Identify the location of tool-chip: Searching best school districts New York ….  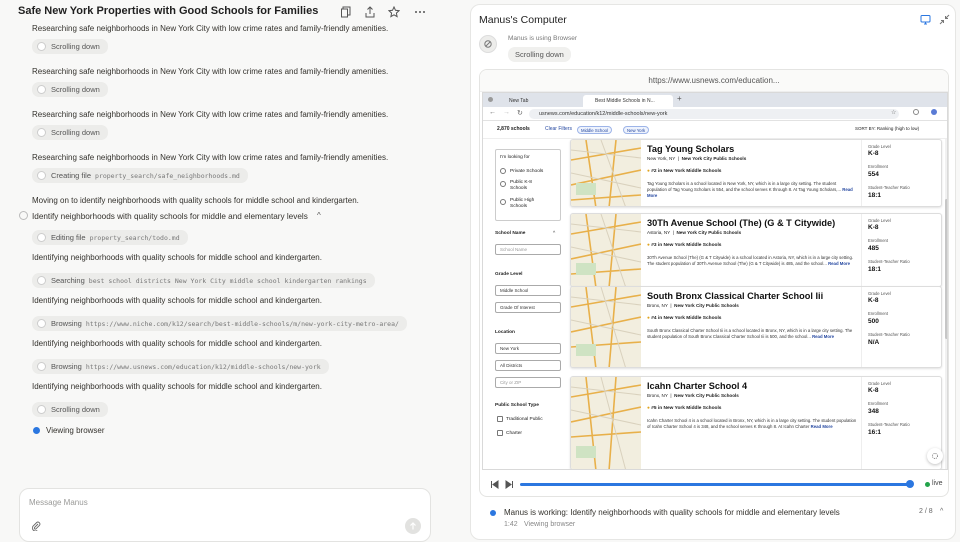
(203, 280).